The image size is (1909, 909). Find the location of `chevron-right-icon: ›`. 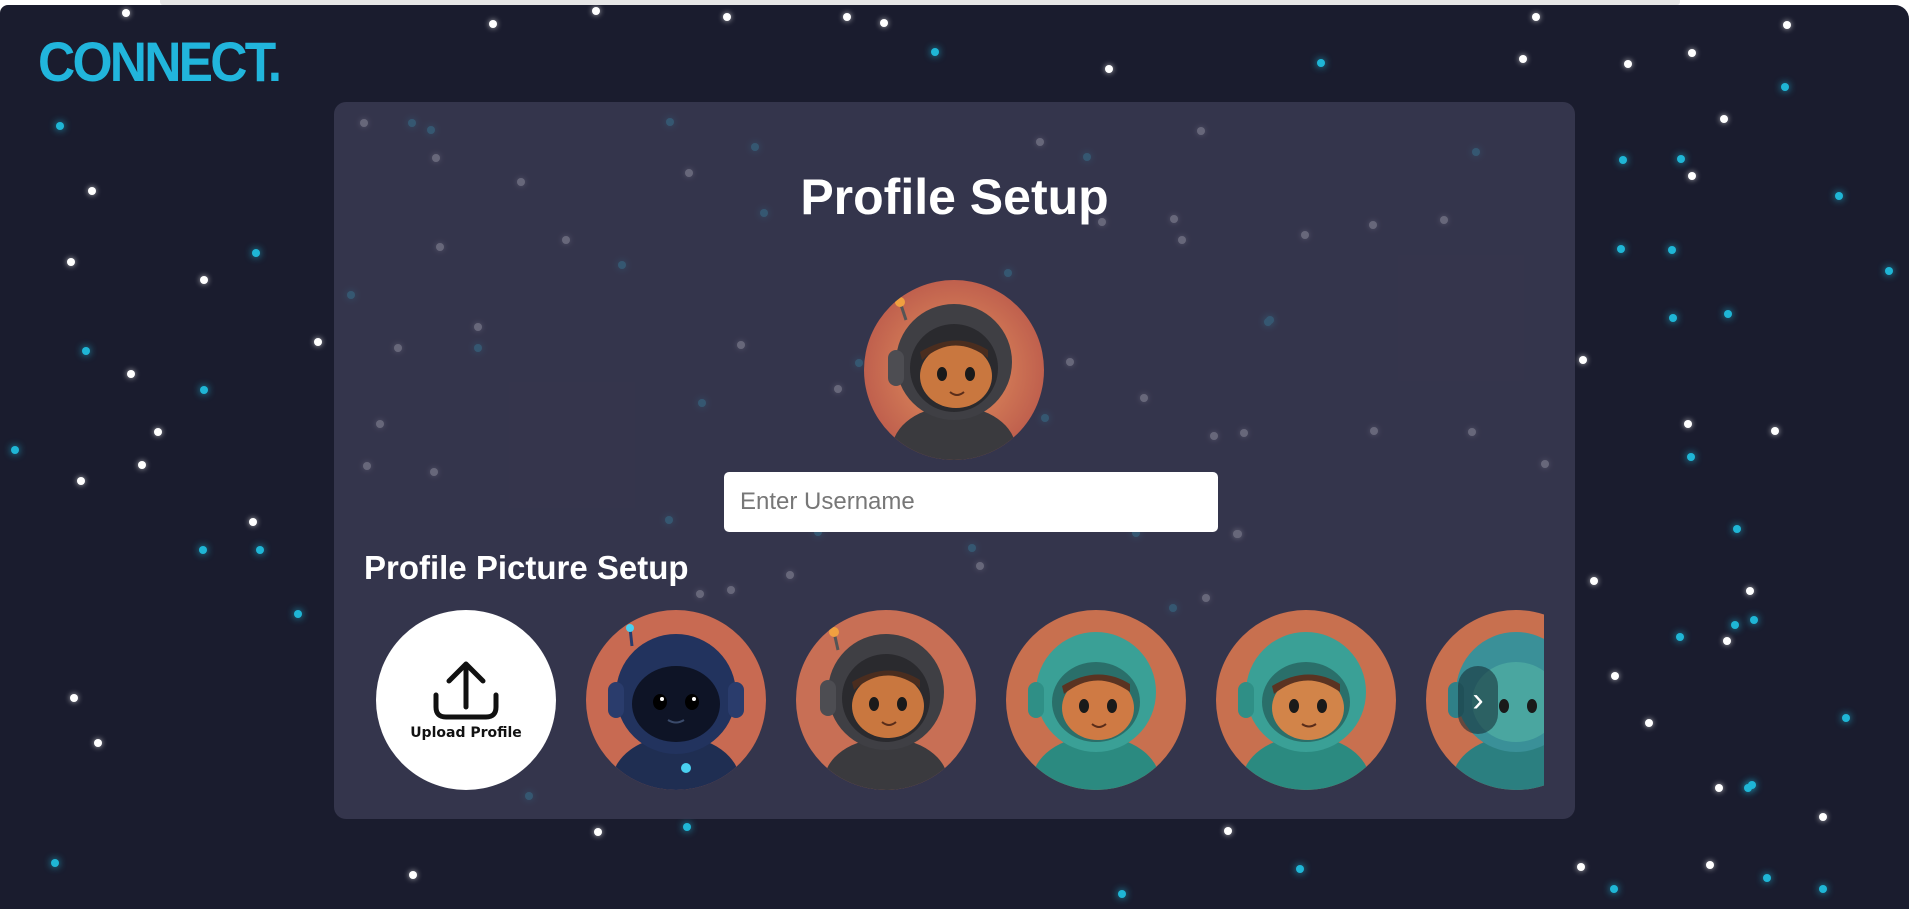

chevron-right-icon: › is located at coordinates (1478, 699).